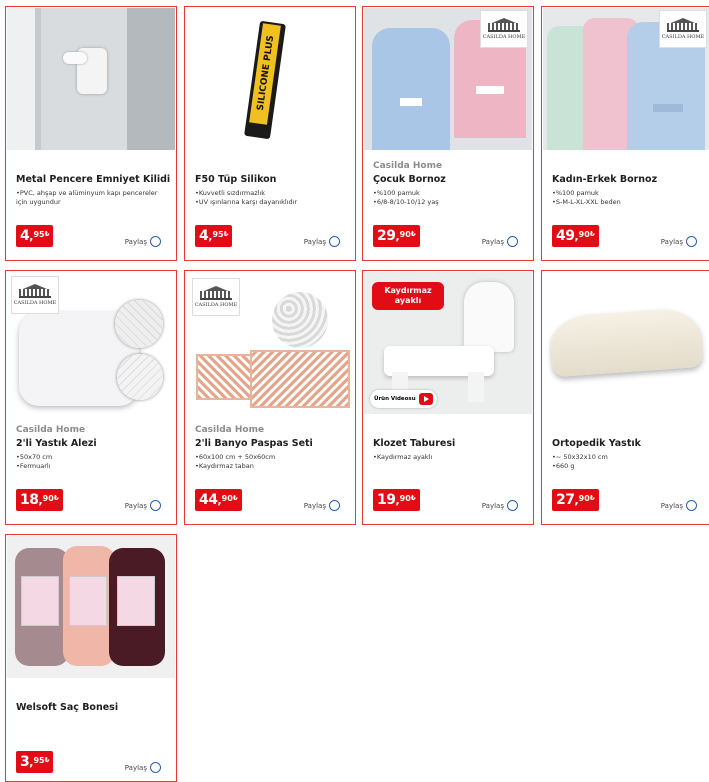  I want to click on price-tag: 18, 90 ₺, so click(39, 500).